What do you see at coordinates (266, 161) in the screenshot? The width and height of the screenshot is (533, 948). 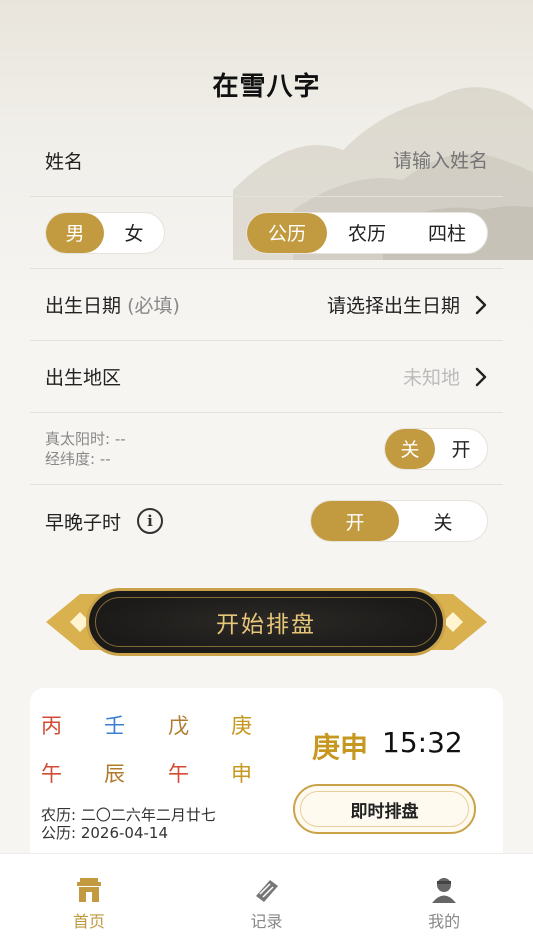 I see `name-row: 姓名` at bounding box center [266, 161].